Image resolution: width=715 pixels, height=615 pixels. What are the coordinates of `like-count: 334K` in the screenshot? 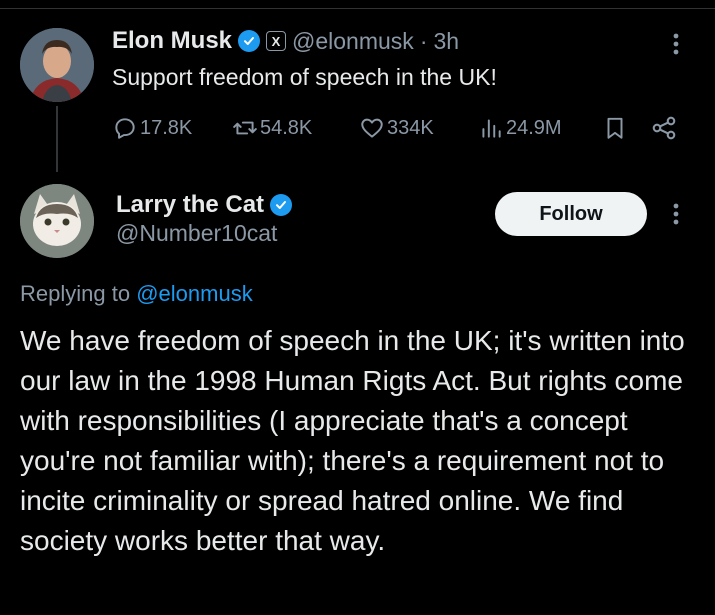 It's located at (410, 127).